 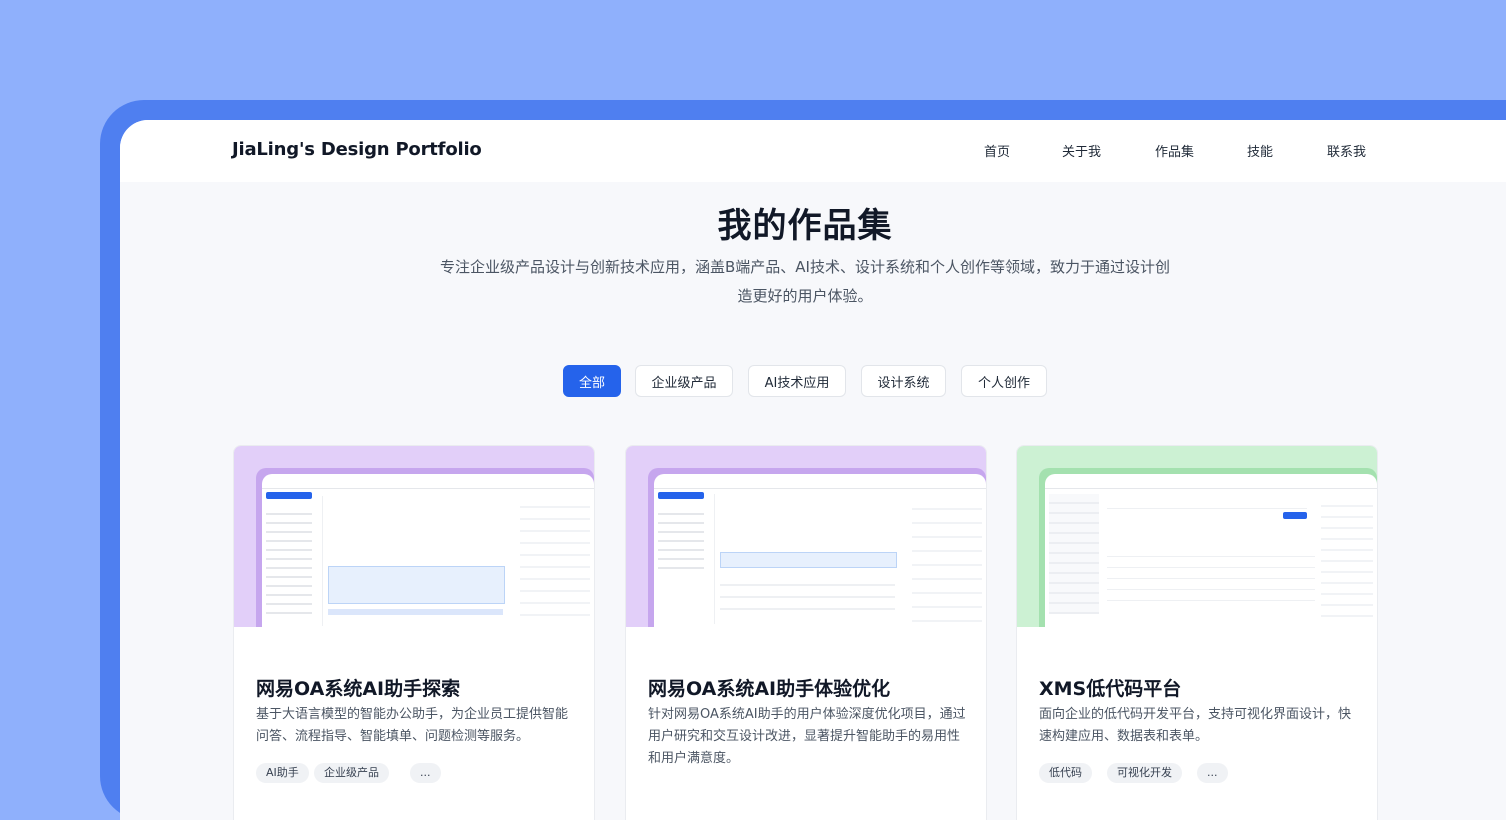 What do you see at coordinates (282, 773) in the screenshot?
I see `project-tag: AI助手` at bounding box center [282, 773].